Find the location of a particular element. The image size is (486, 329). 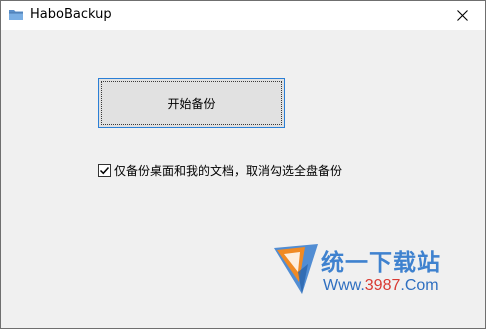

backup-scope-checkbox is located at coordinates (104, 170).